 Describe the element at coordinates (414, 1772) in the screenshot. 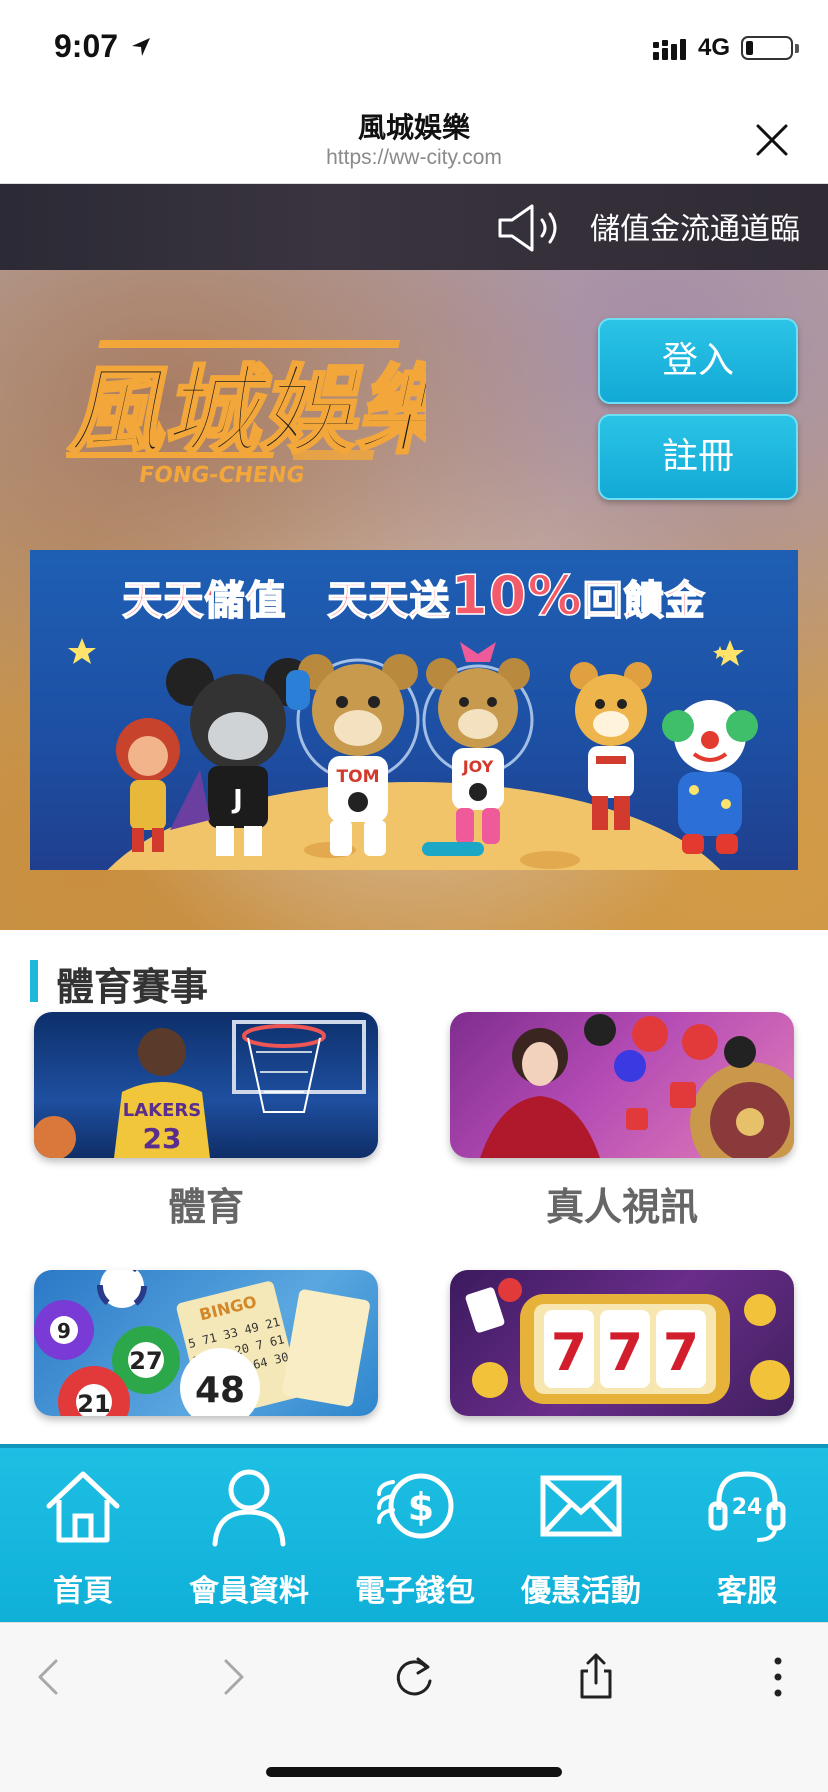

I see `home-indicator` at that location.